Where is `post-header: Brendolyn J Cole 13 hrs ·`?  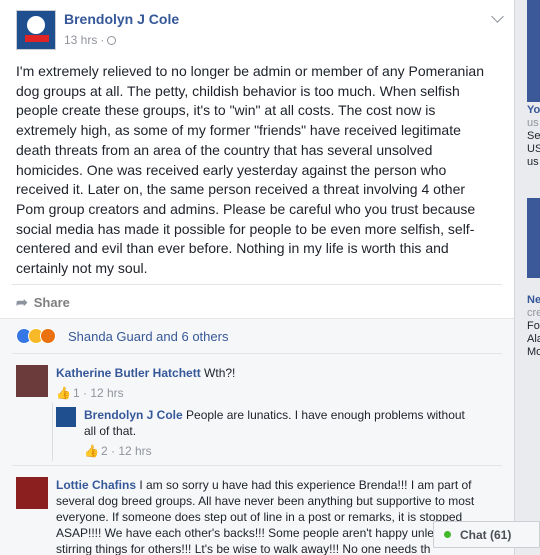 post-header: Brendolyn J Cole 13 hrs · is located at coordinates (261, 32).